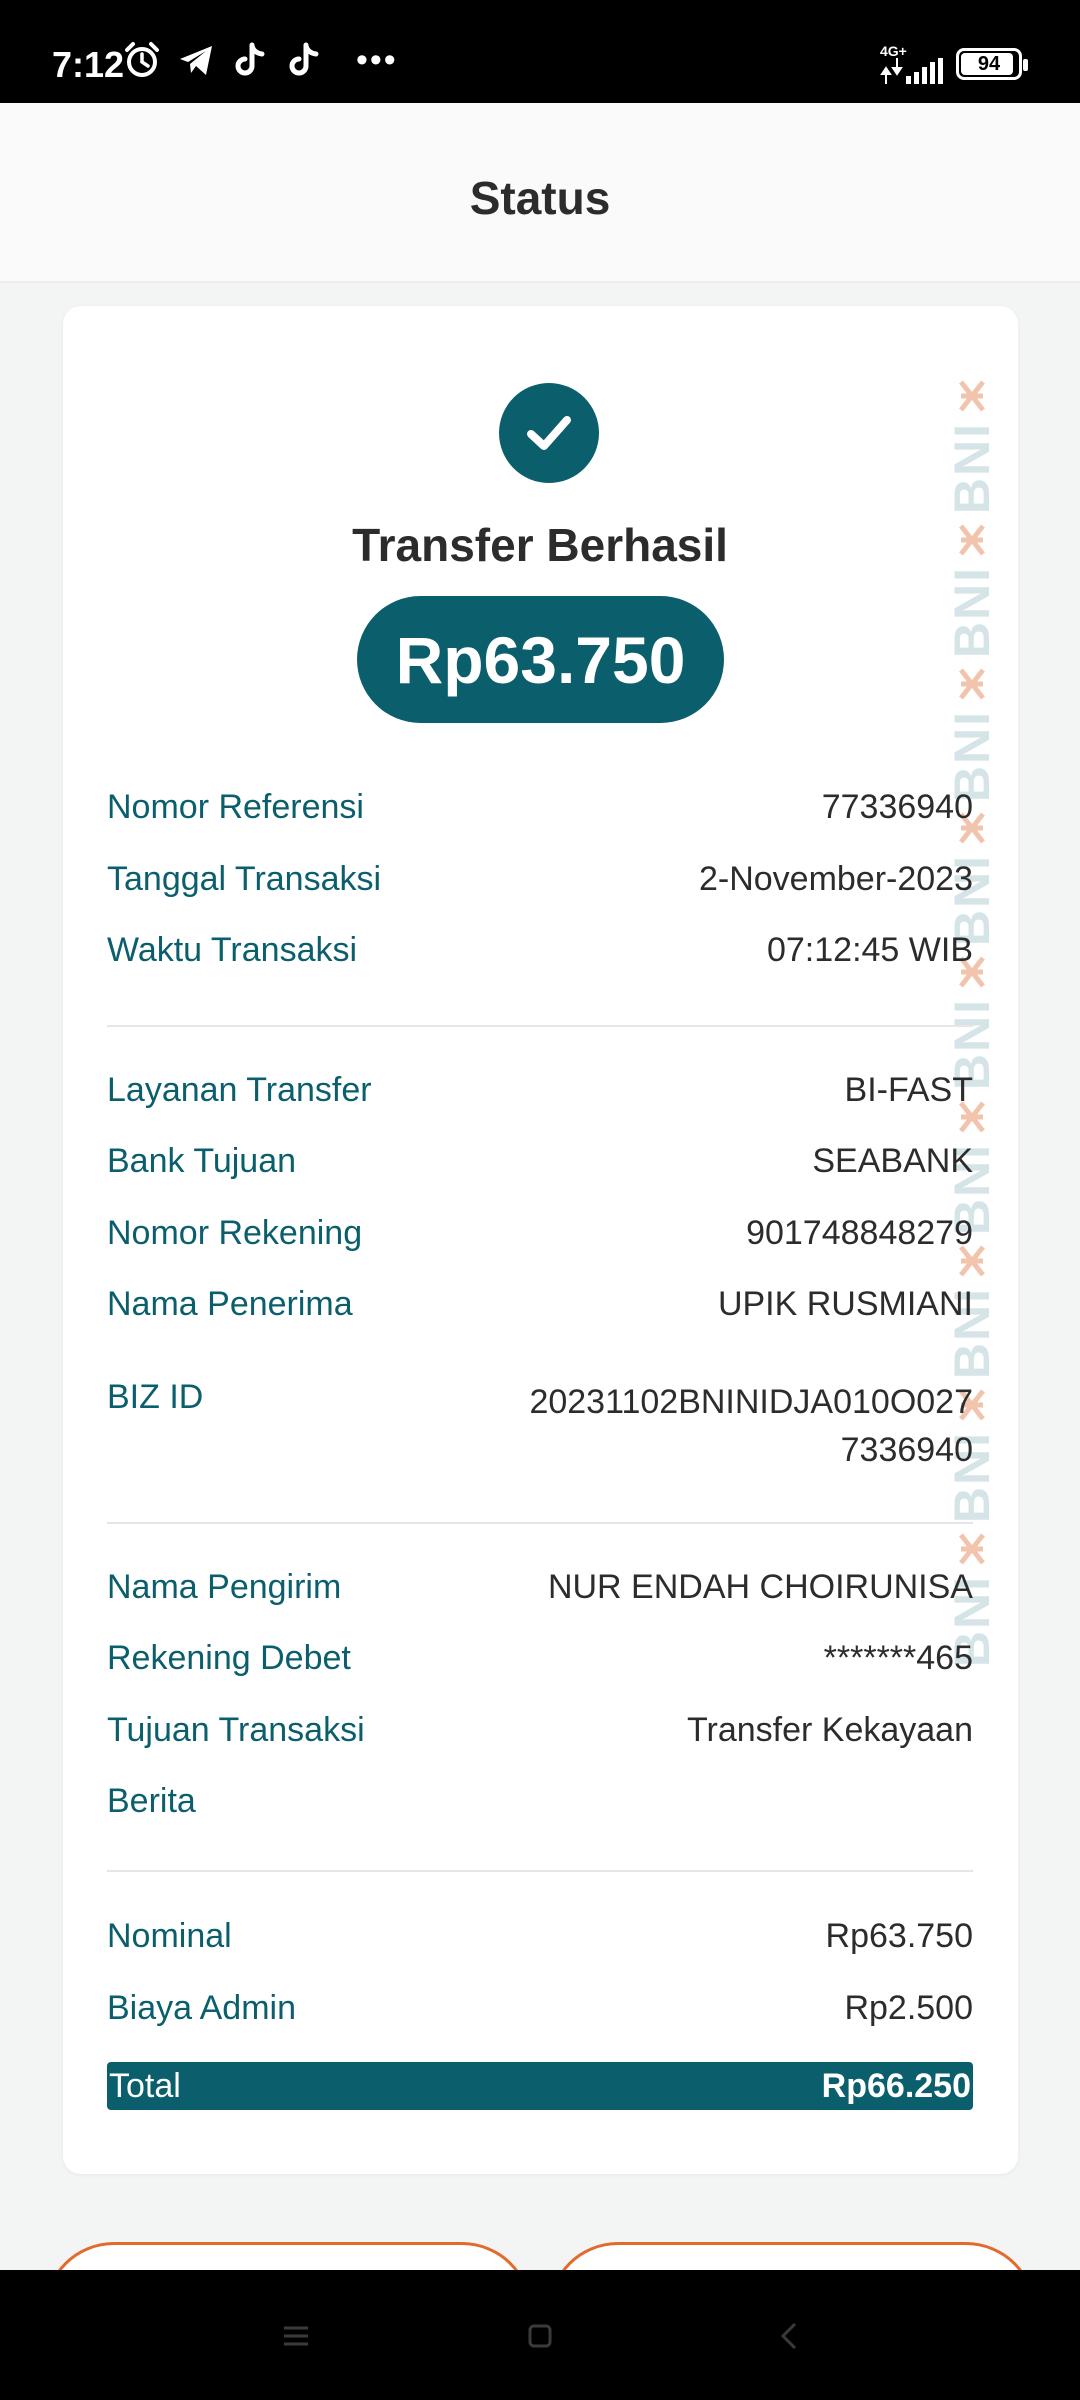 The image size is (1080, 2400). What do you see at coordinates (790, 2336) in the screenshot?
I see `back-icon` at bounding box center [790, 2336].